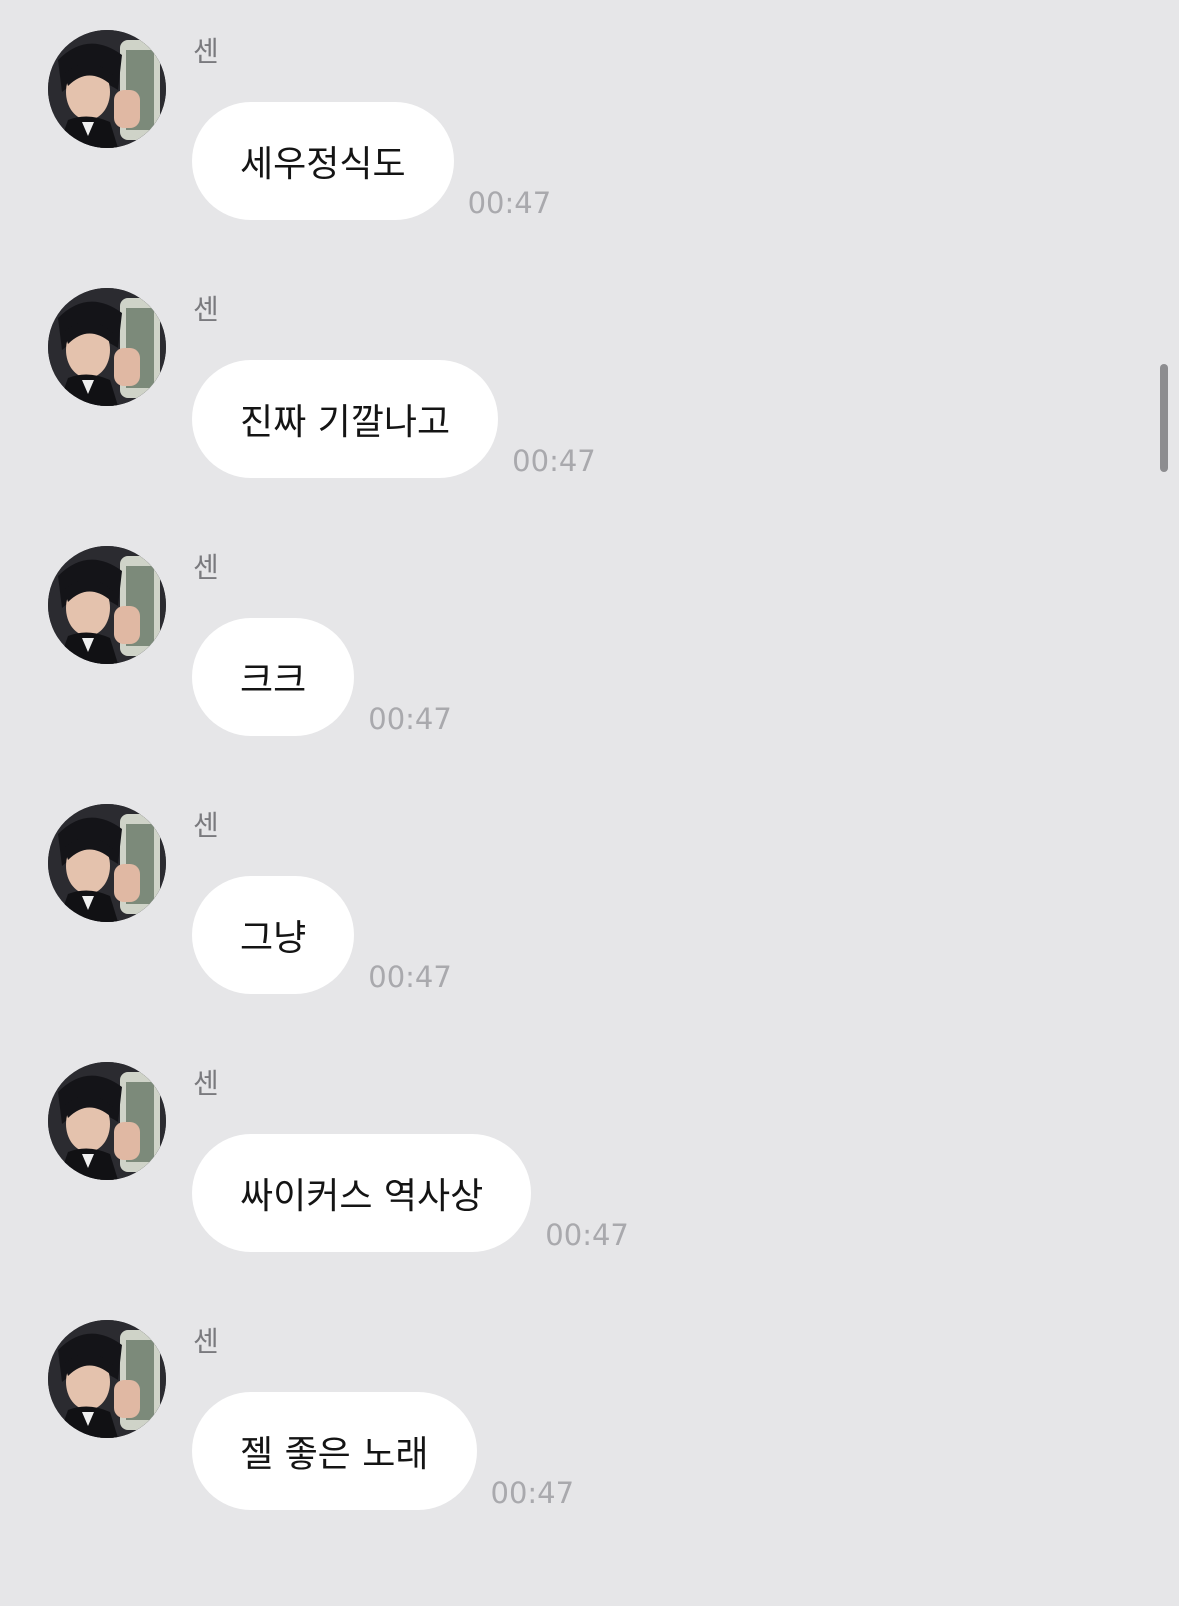  What do you see at coordinates (323, 161) in the screenshot?
I see `message-bubble: 세우정식도` at bounding box center [323, 161].